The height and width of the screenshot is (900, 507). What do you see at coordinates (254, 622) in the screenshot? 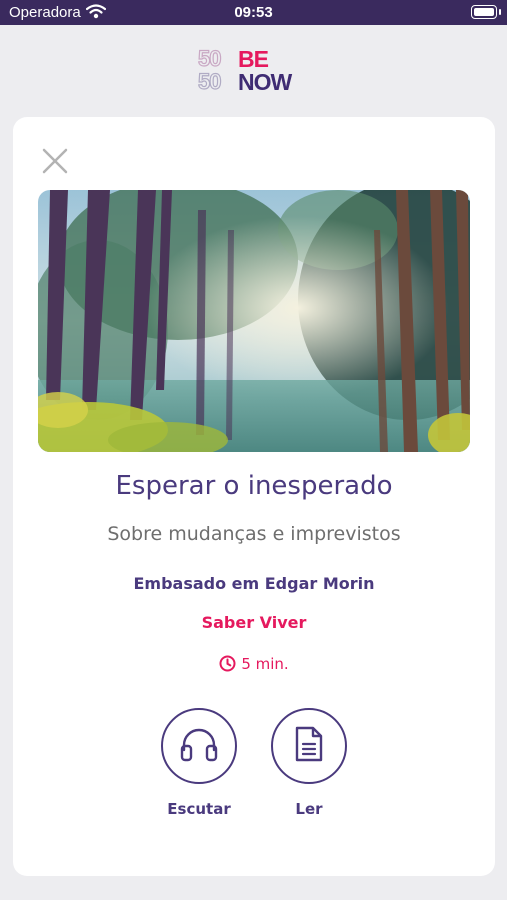
I see `category-label: Saber Viver` at bounding box center [254, 622].